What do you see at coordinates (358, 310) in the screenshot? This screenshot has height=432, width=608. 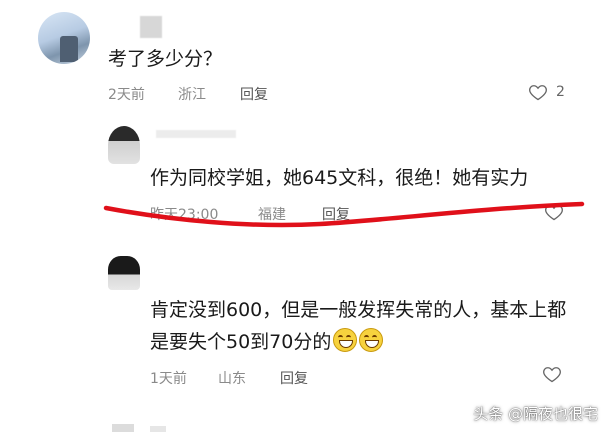 I see `comment-text-line1: 肯定没到600，但是一般发挥失常的人，基本上都` at bounding box center [358, 310].